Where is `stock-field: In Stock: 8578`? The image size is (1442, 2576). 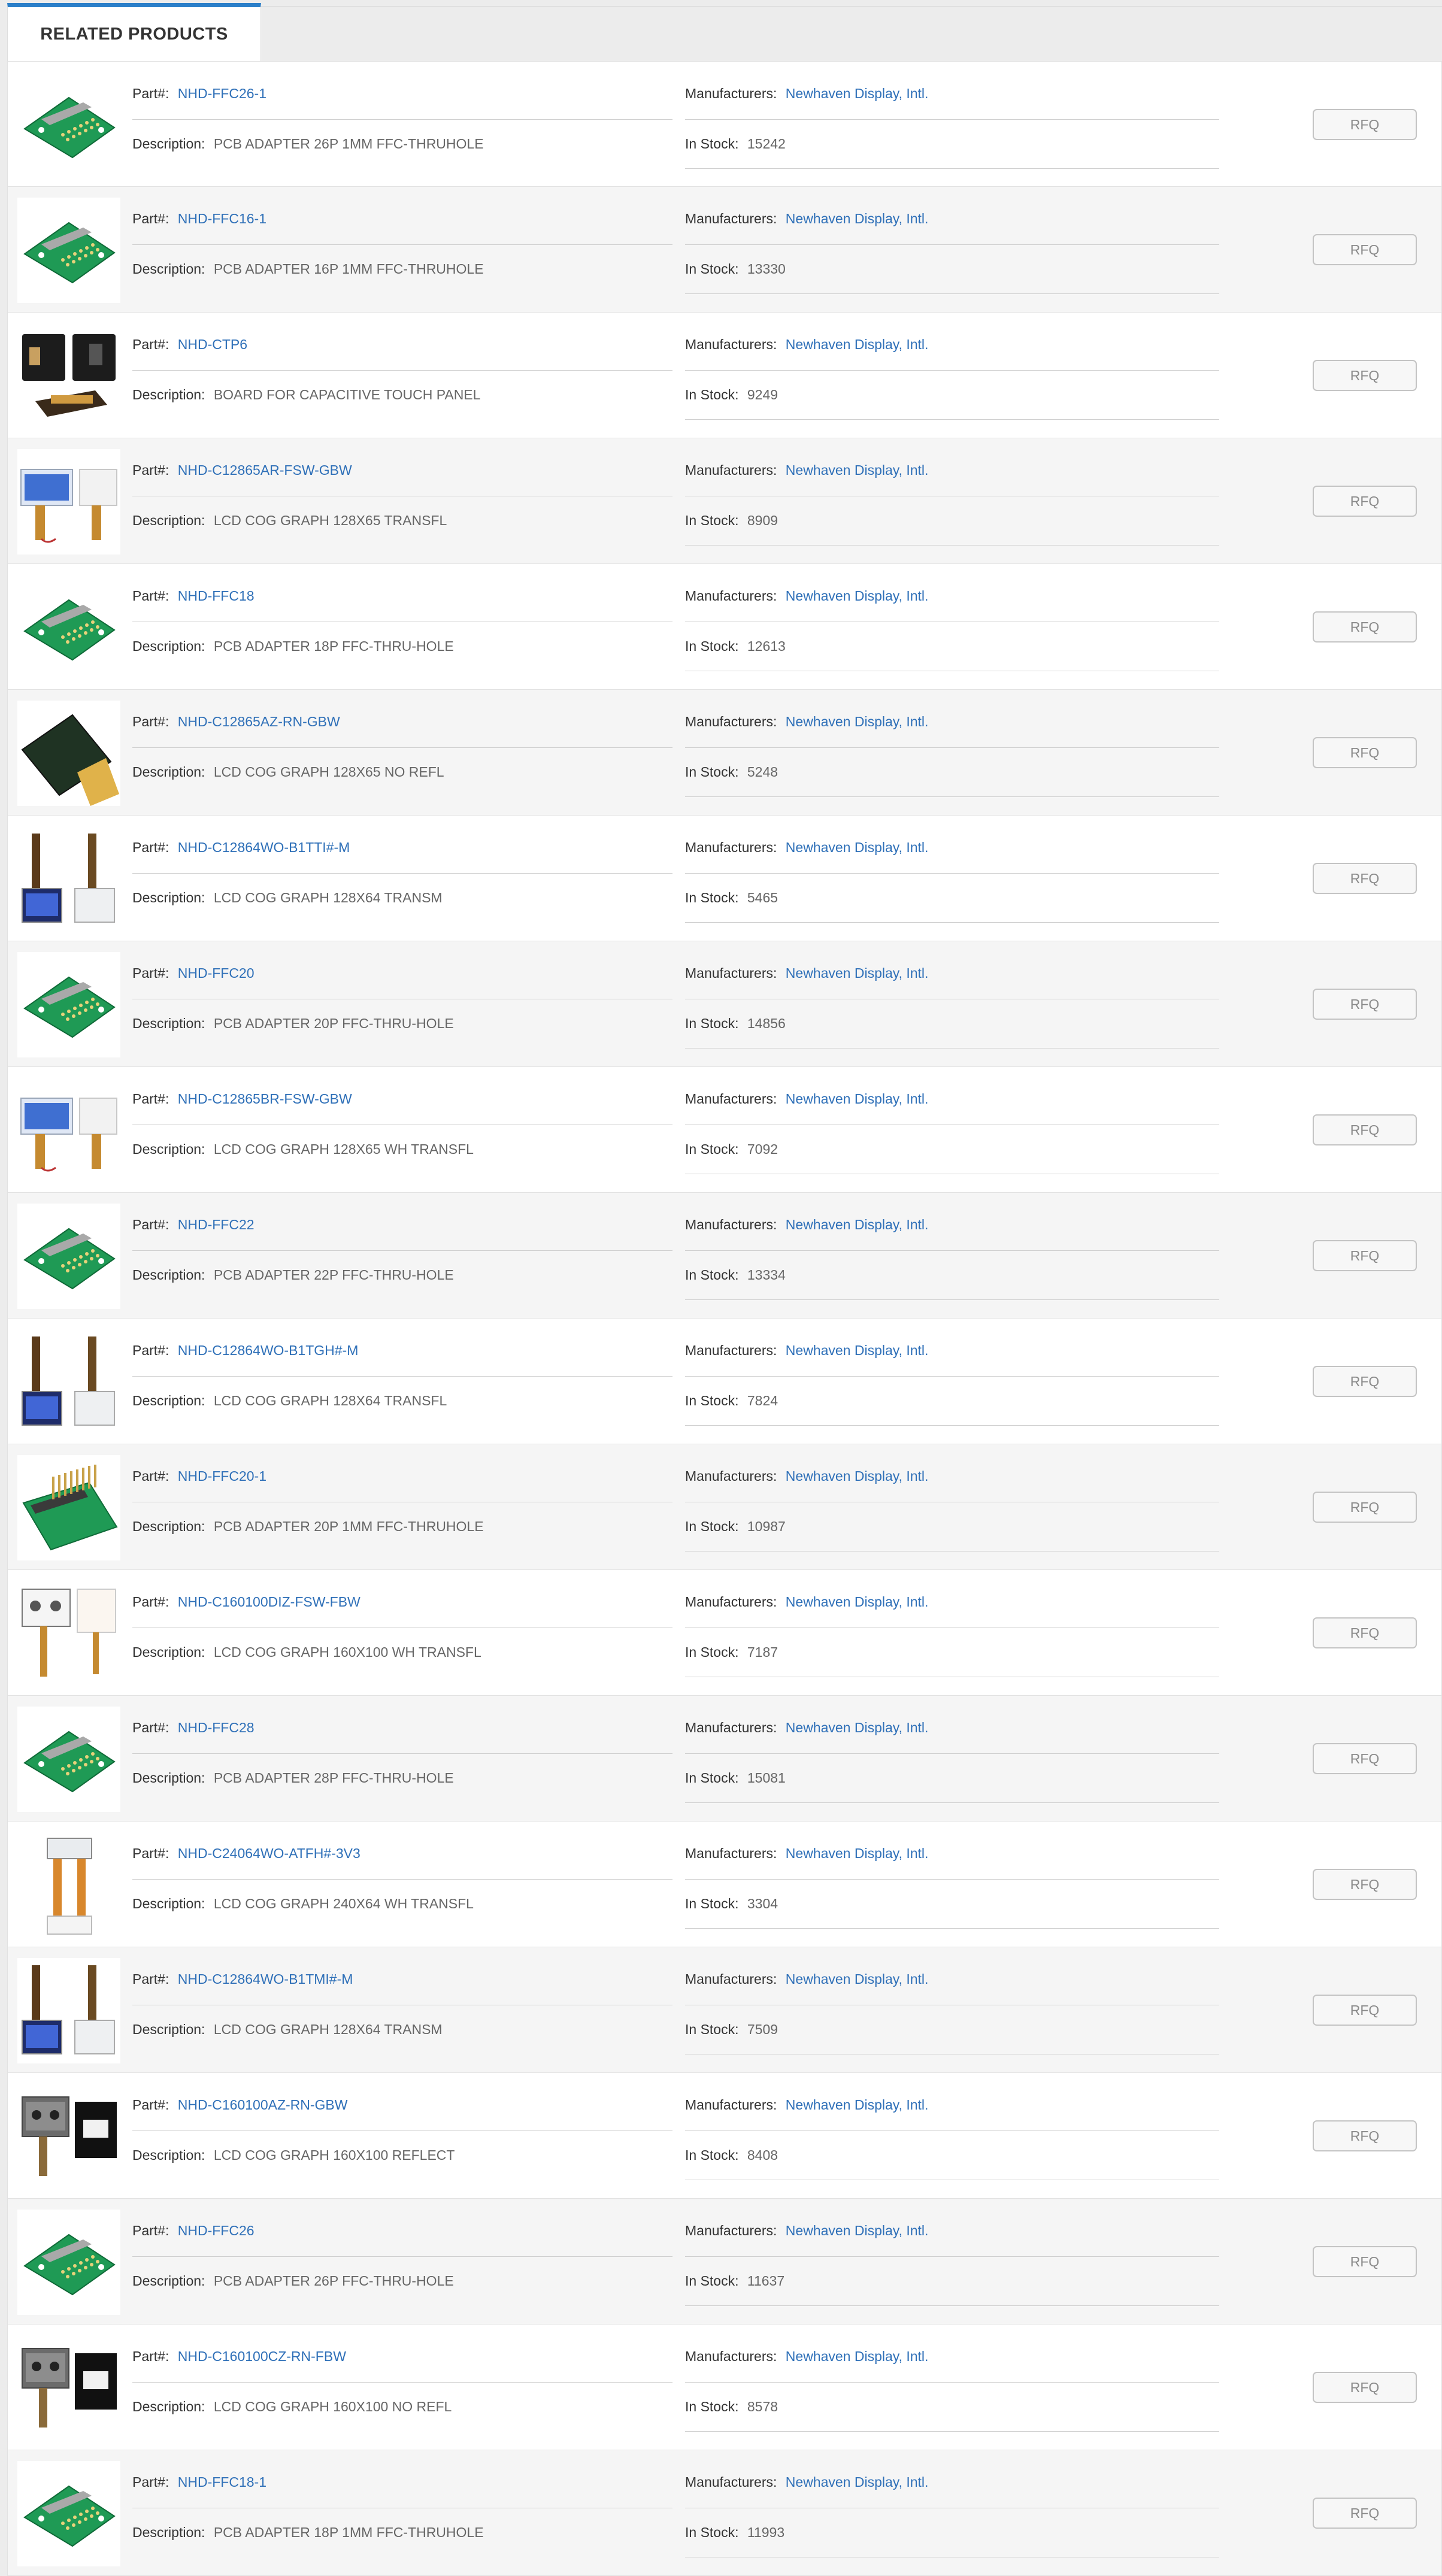
stock-field: In Stock: 8578 is located at coordinates (731, 2407).